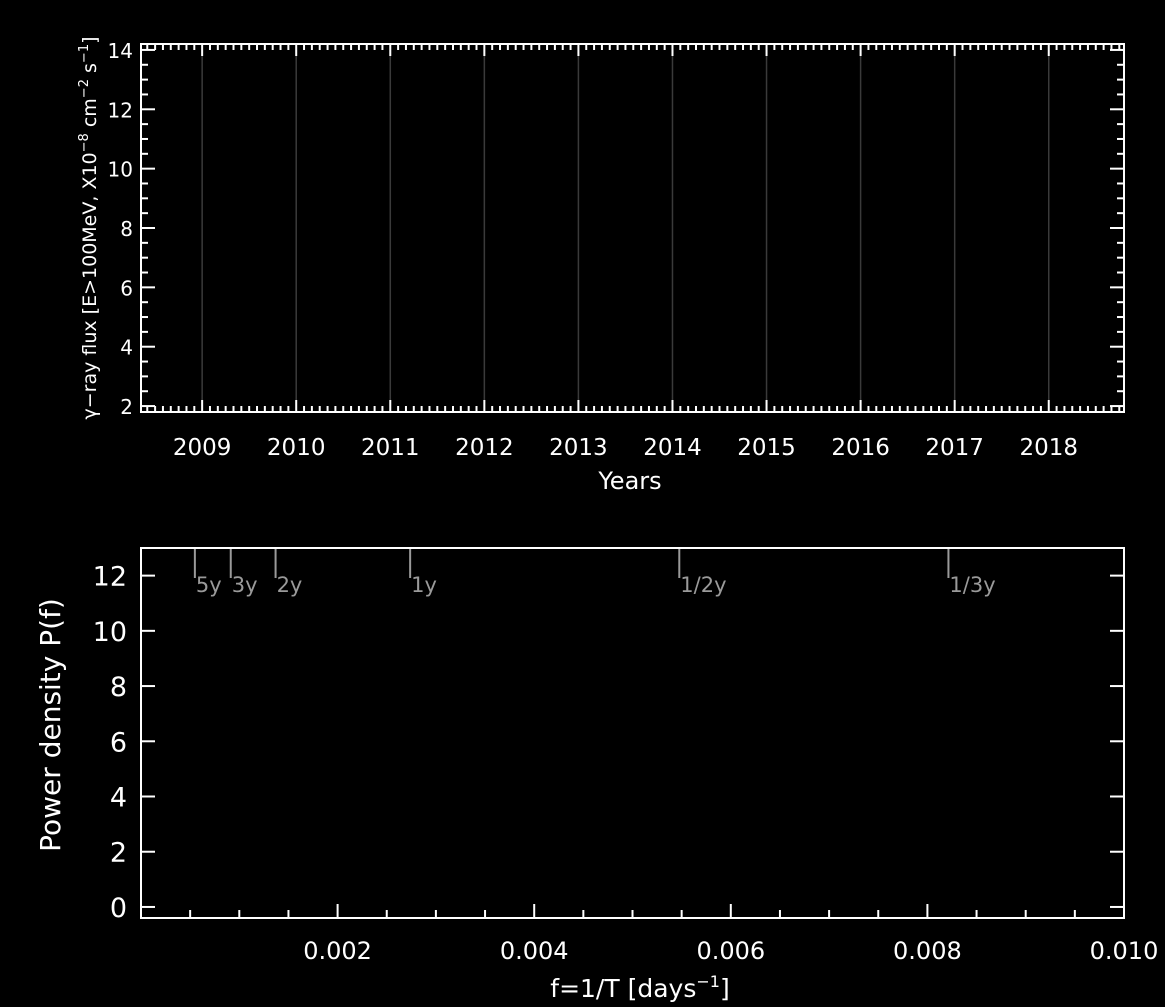 The height and width of the screenshot is (1007, 1165). What do you see at coordinates (126, 288) in the screenshot?
I see `flux-y-tick-label: 6` at bounding box center [126, 288].